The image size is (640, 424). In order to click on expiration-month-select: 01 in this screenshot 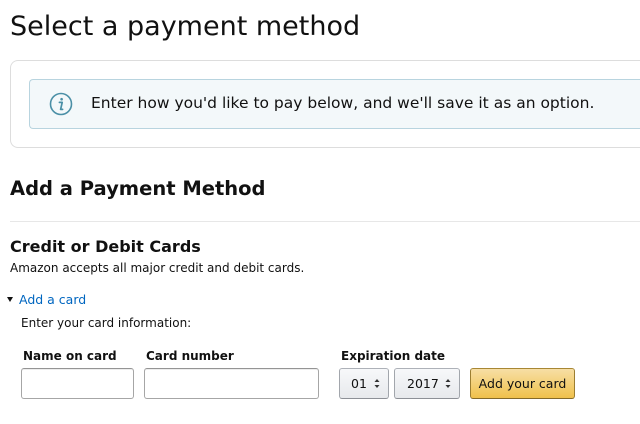, I will do `click(364, 383)`.